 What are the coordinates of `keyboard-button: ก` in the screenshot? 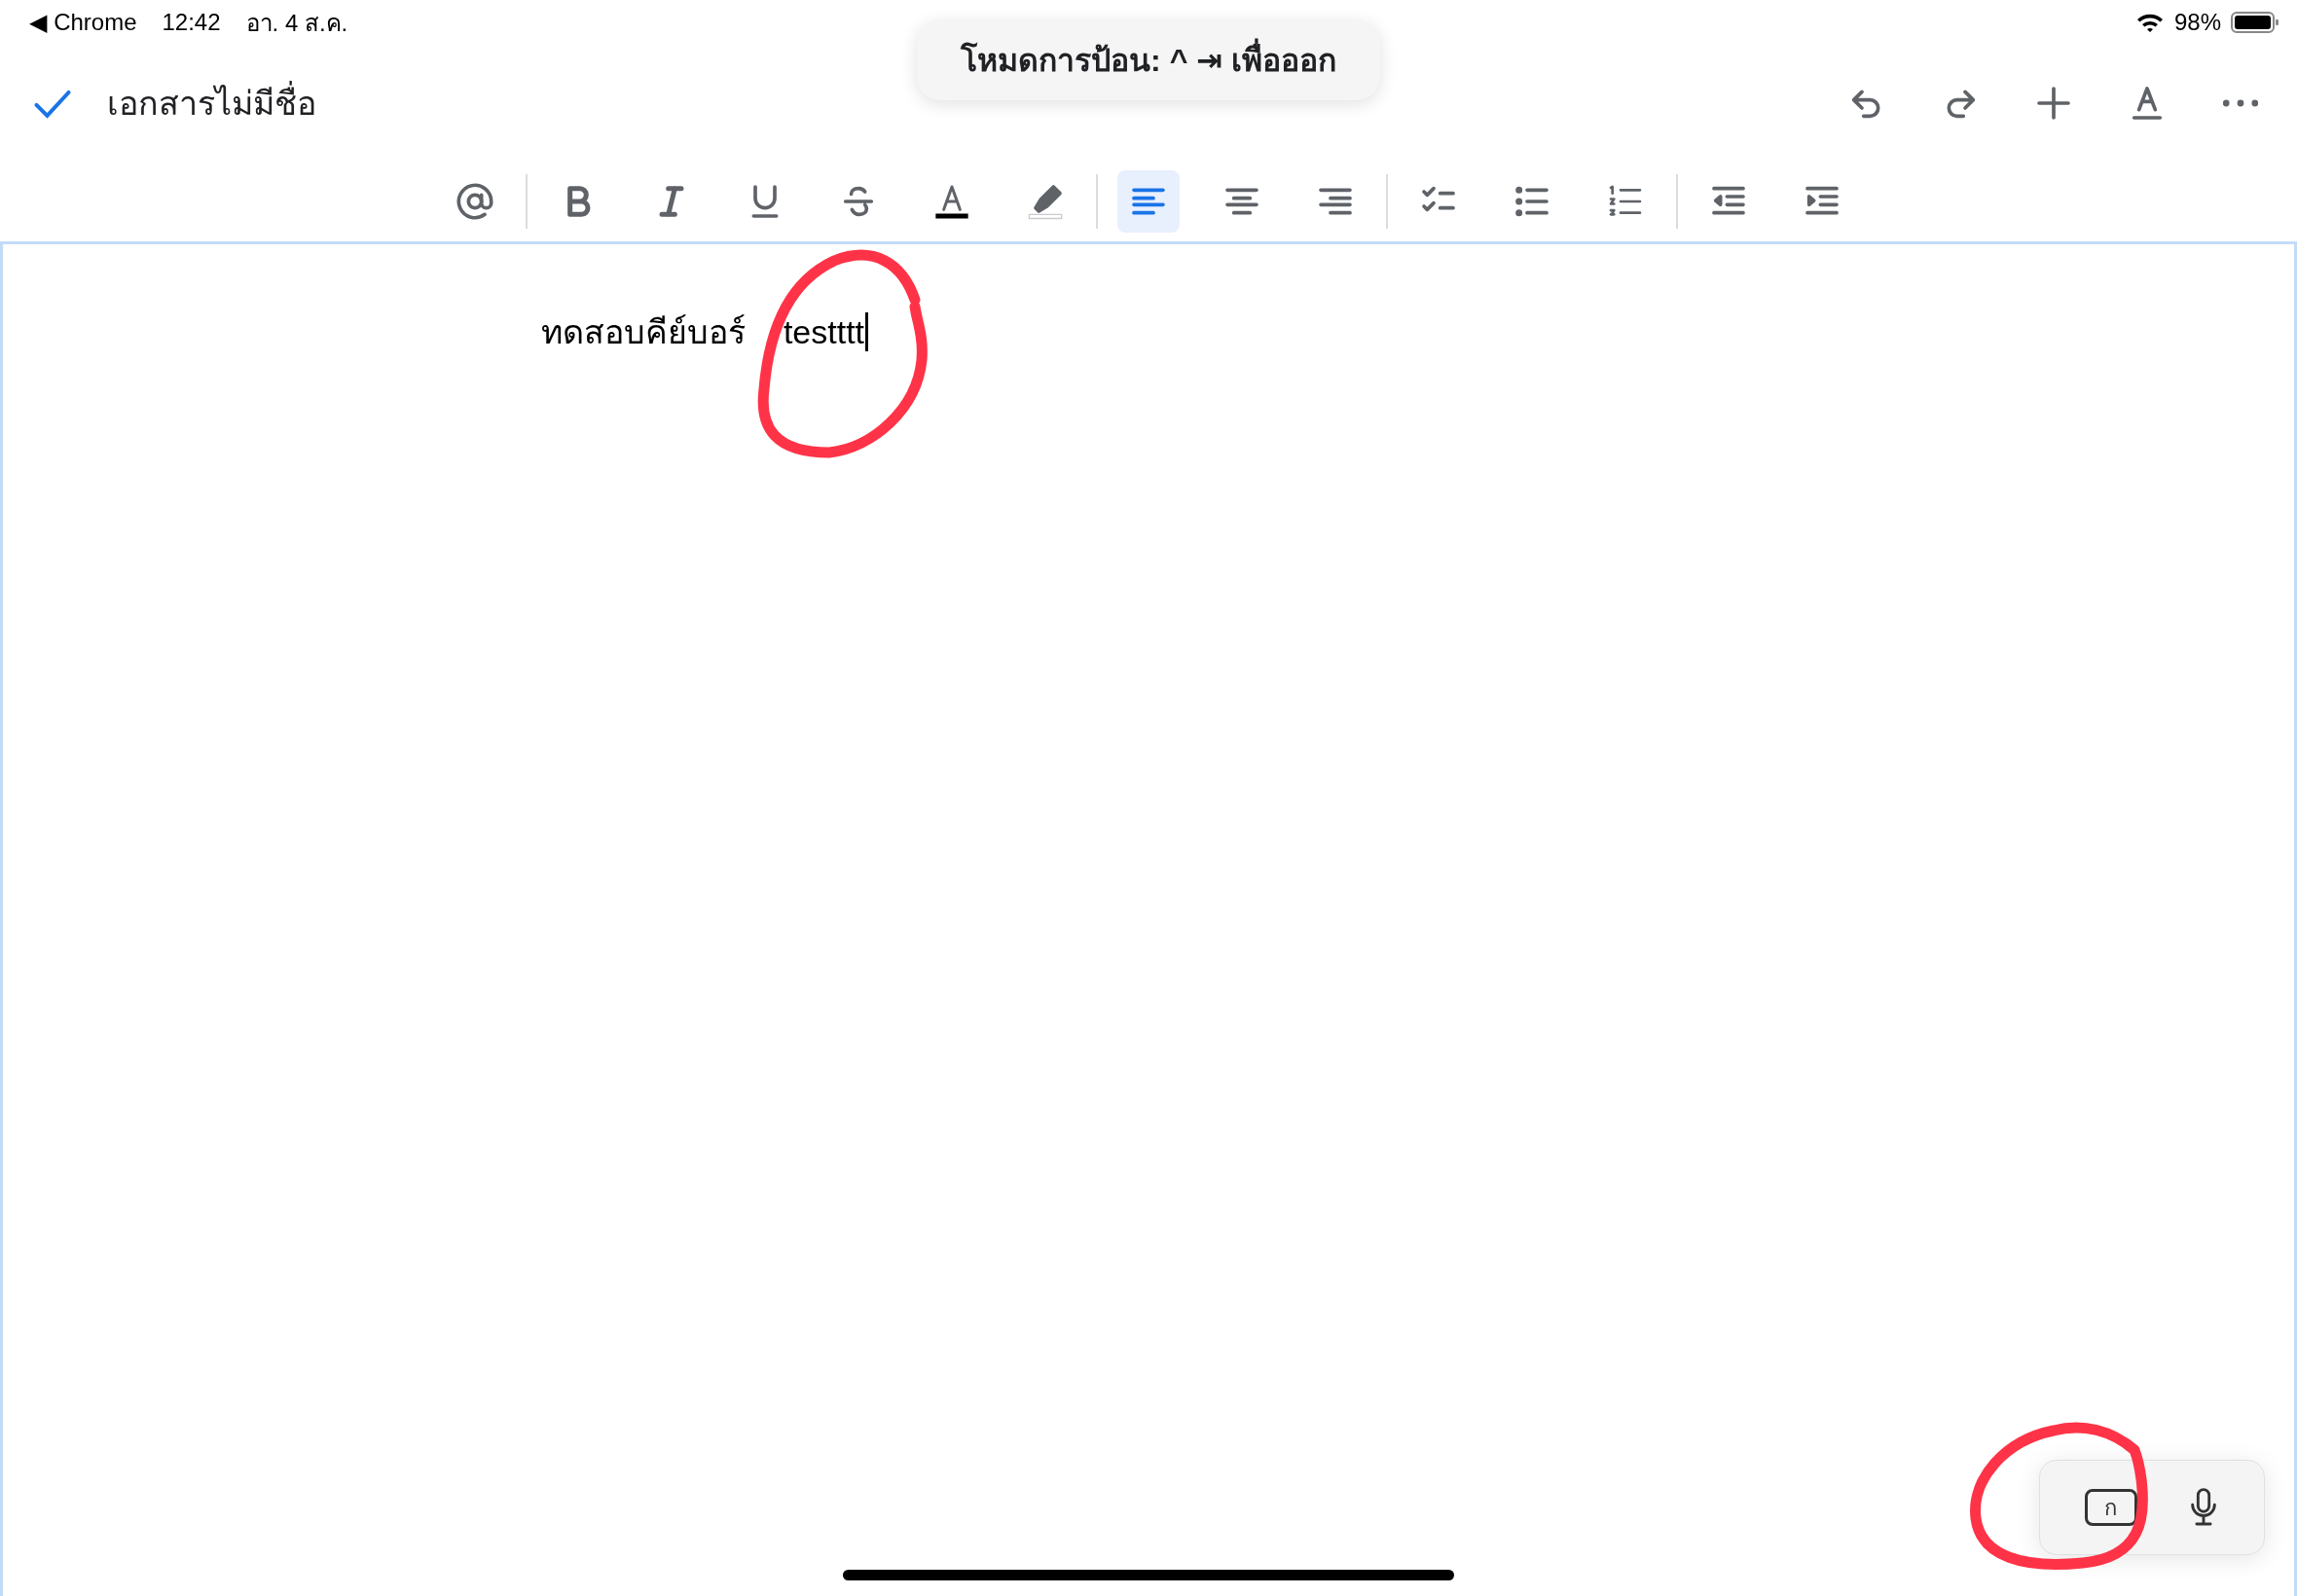 It's located at (2110, 1507).